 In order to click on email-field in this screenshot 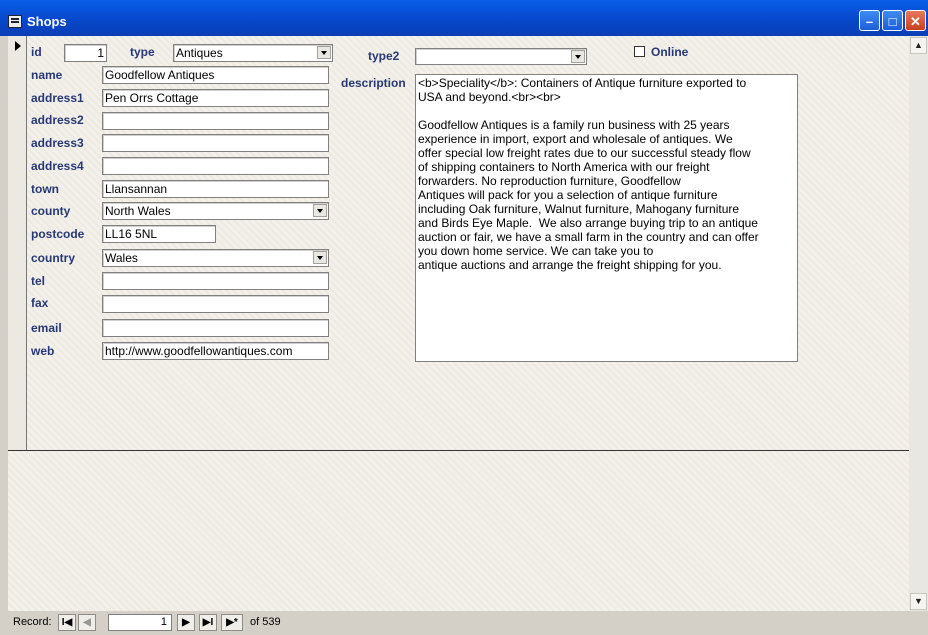, I will do `click(215, 328)`.